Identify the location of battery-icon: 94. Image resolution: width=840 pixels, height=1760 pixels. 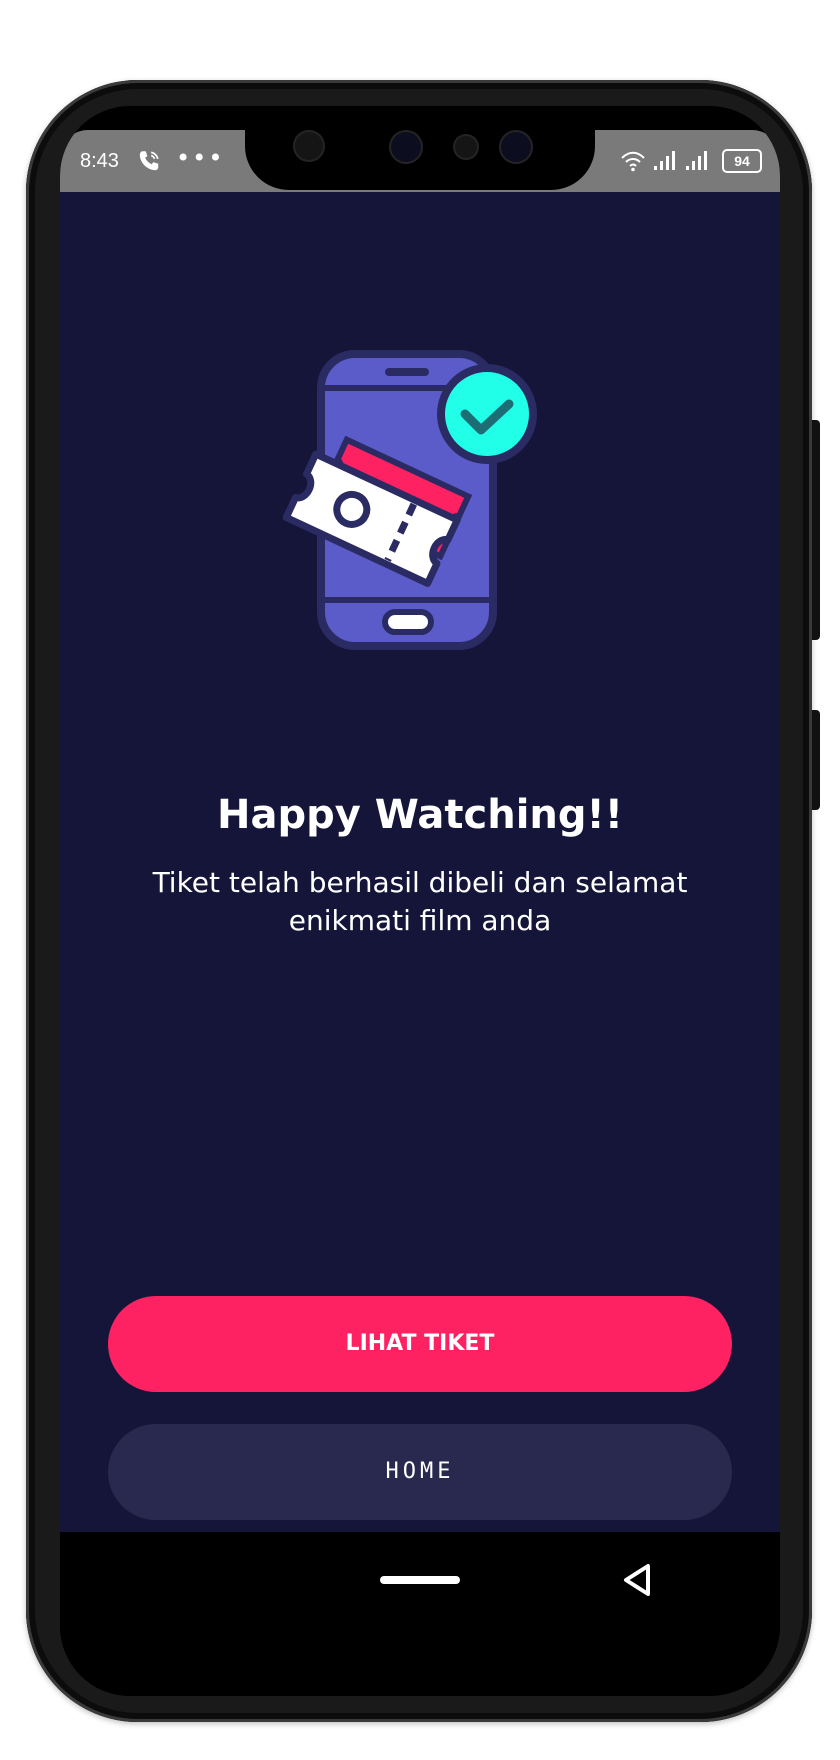
(742, 161).